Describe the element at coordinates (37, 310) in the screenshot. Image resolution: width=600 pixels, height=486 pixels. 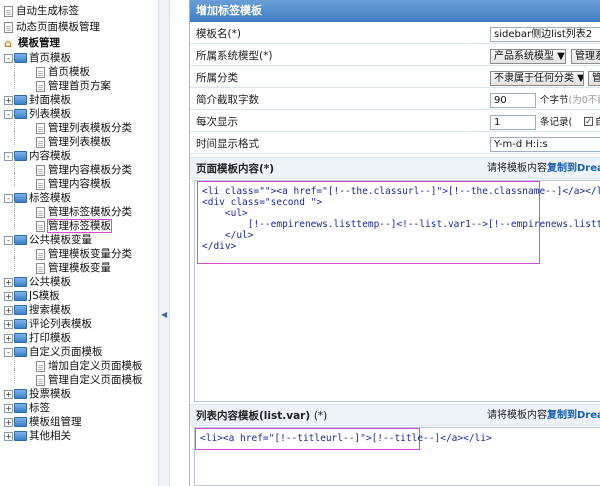
I see `tree-folder: + 搜索模板` at that location.